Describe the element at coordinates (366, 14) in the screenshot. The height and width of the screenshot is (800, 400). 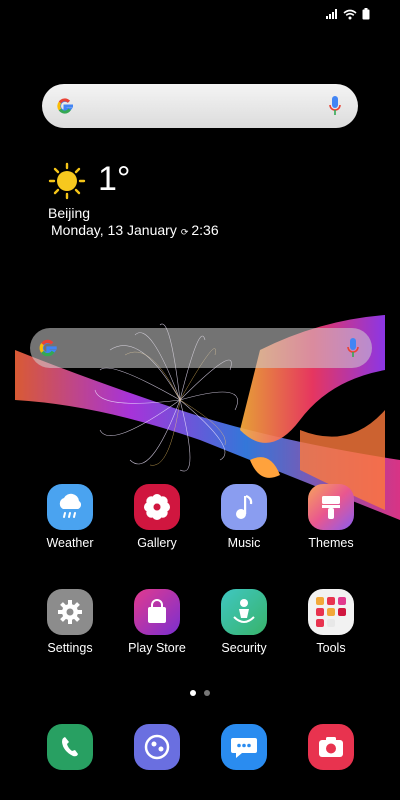
I see `battery-icon` at that location.